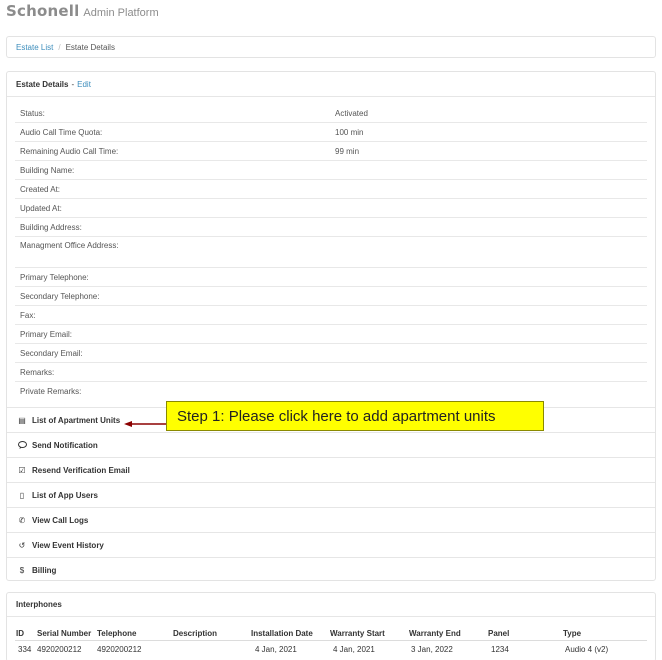 The image size is (662, 660). What do you see at coordinates (354, 649) in the screenshot?
I see `cell-warranty-start: 4 Jan, 2021` at bounding box center [354, 649].